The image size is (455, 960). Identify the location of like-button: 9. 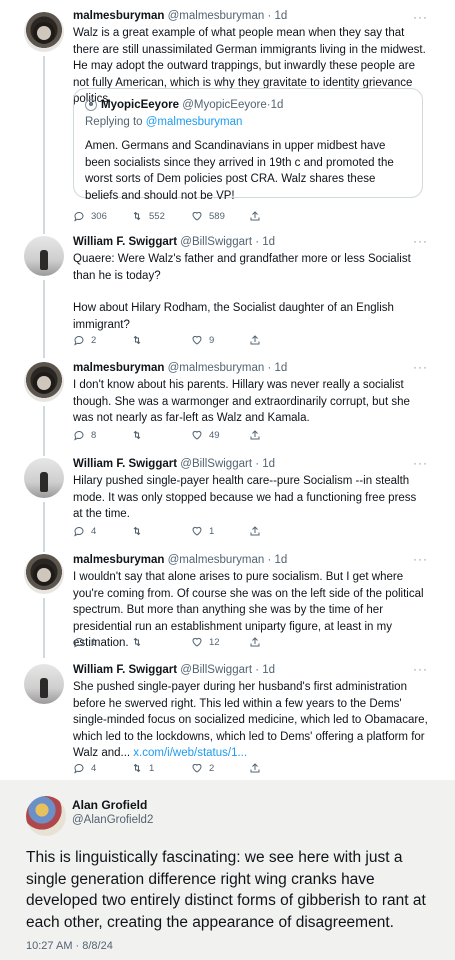
(220, 340).